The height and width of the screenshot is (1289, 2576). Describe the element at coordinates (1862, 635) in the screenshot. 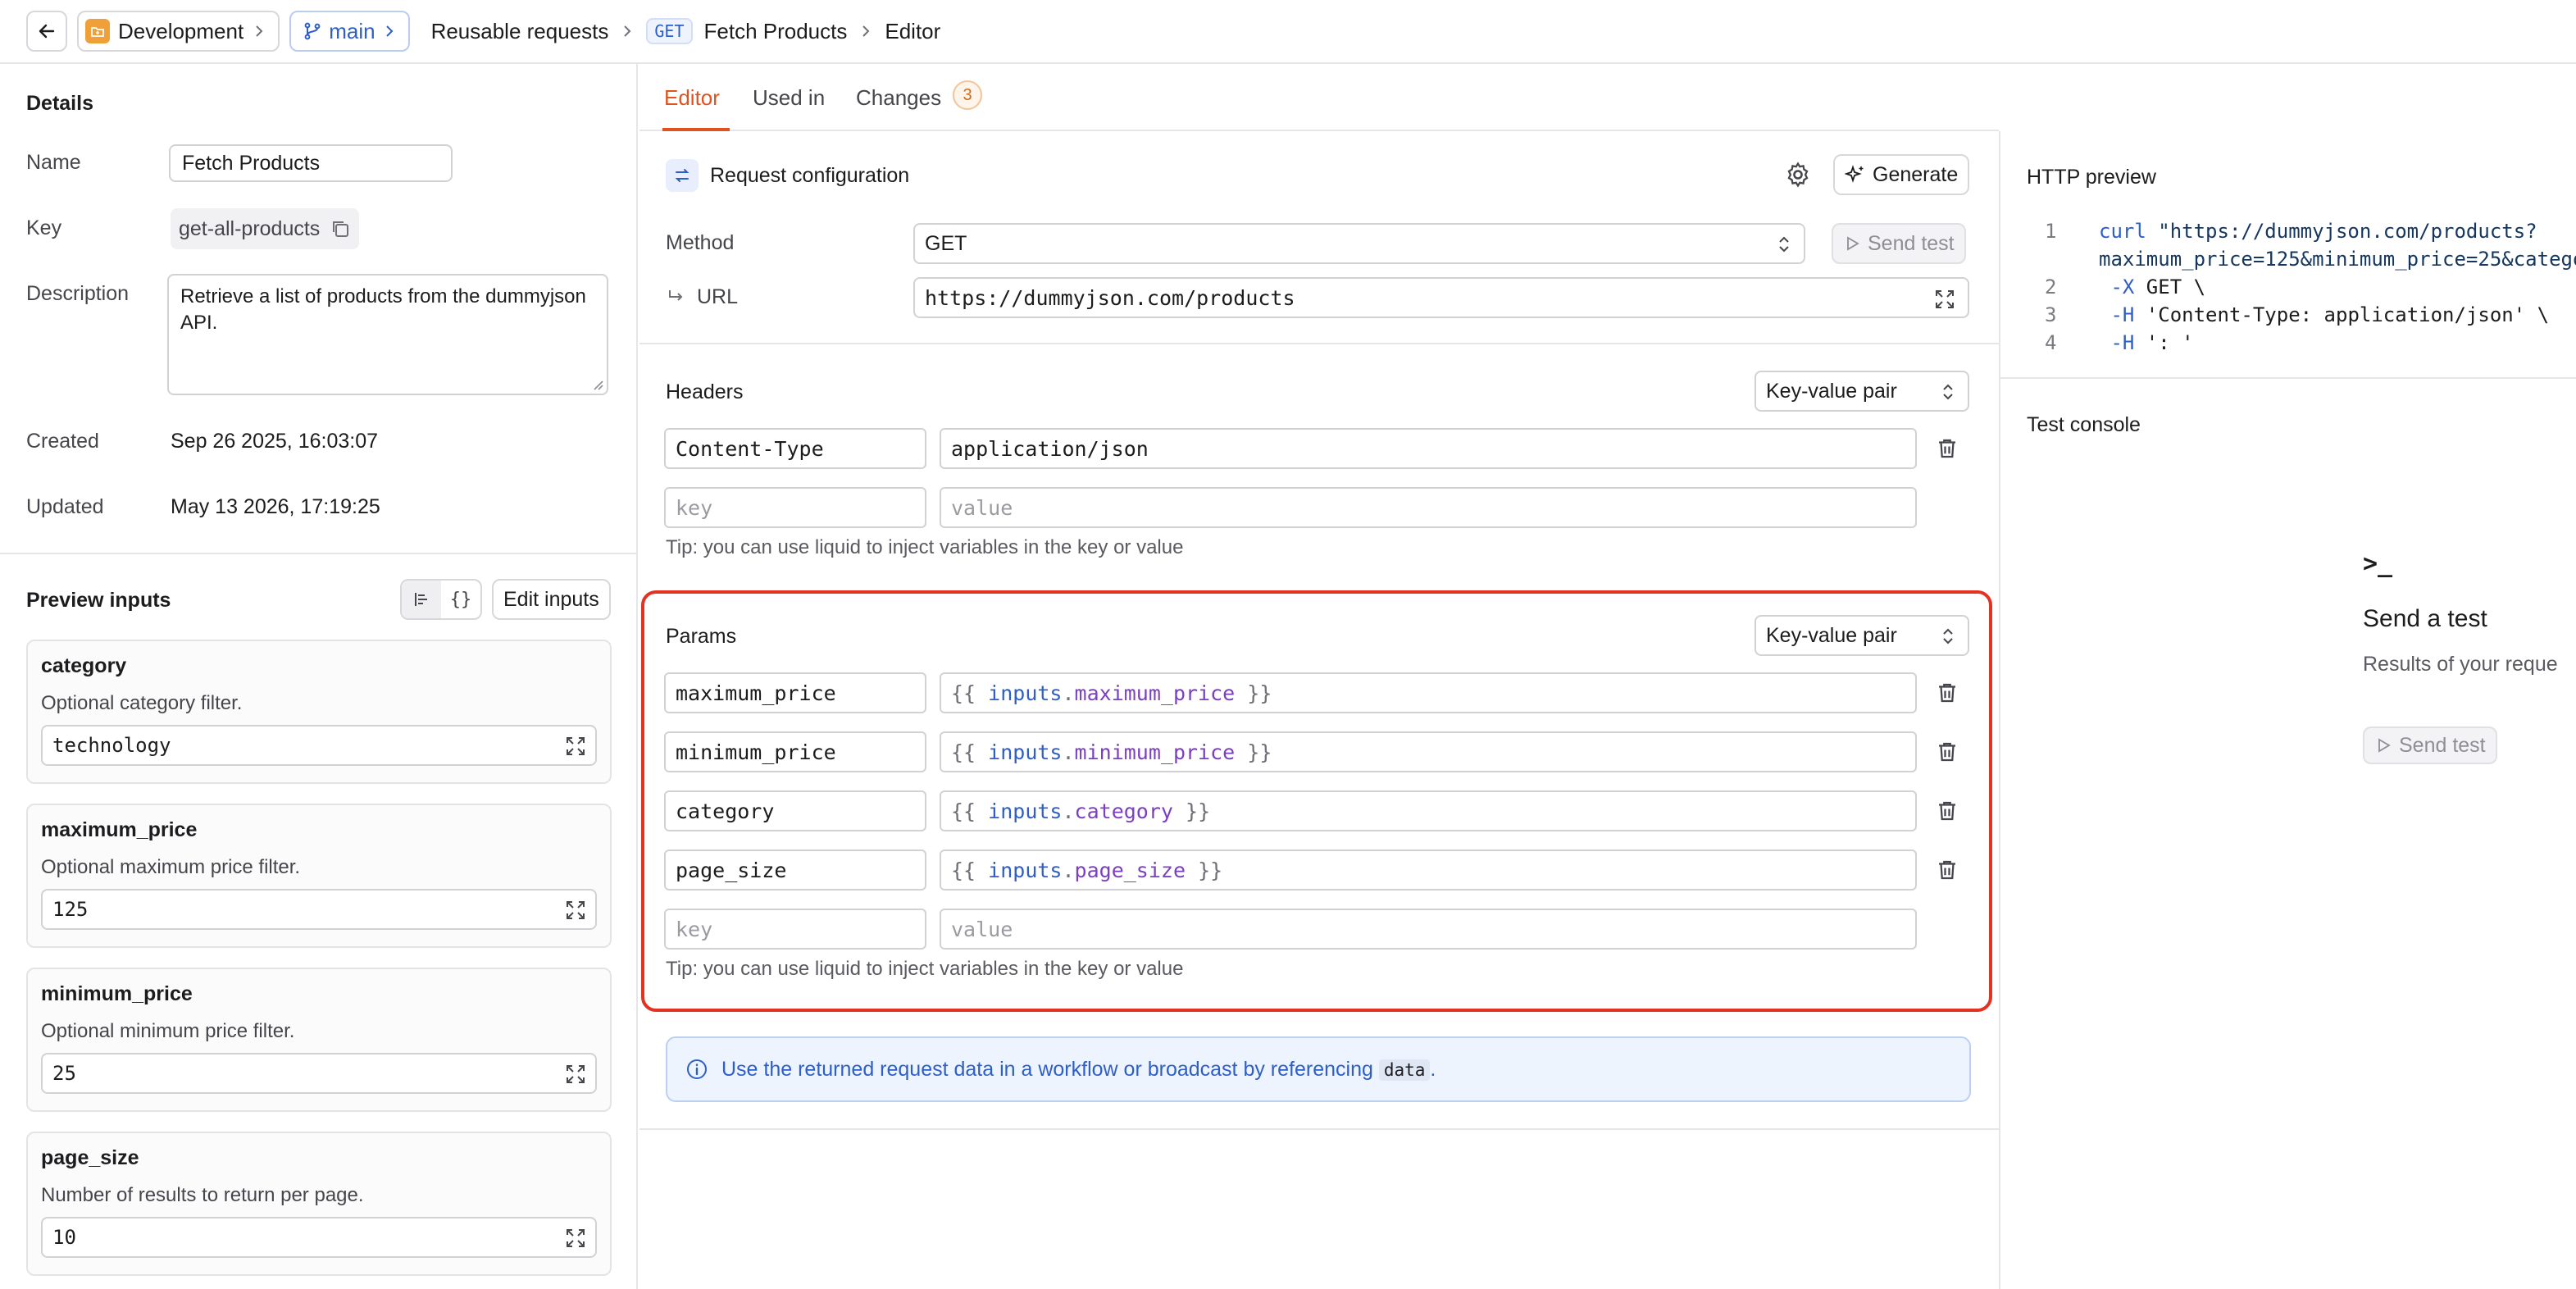

I see `params-mode-select: Key-value pair` at that location.